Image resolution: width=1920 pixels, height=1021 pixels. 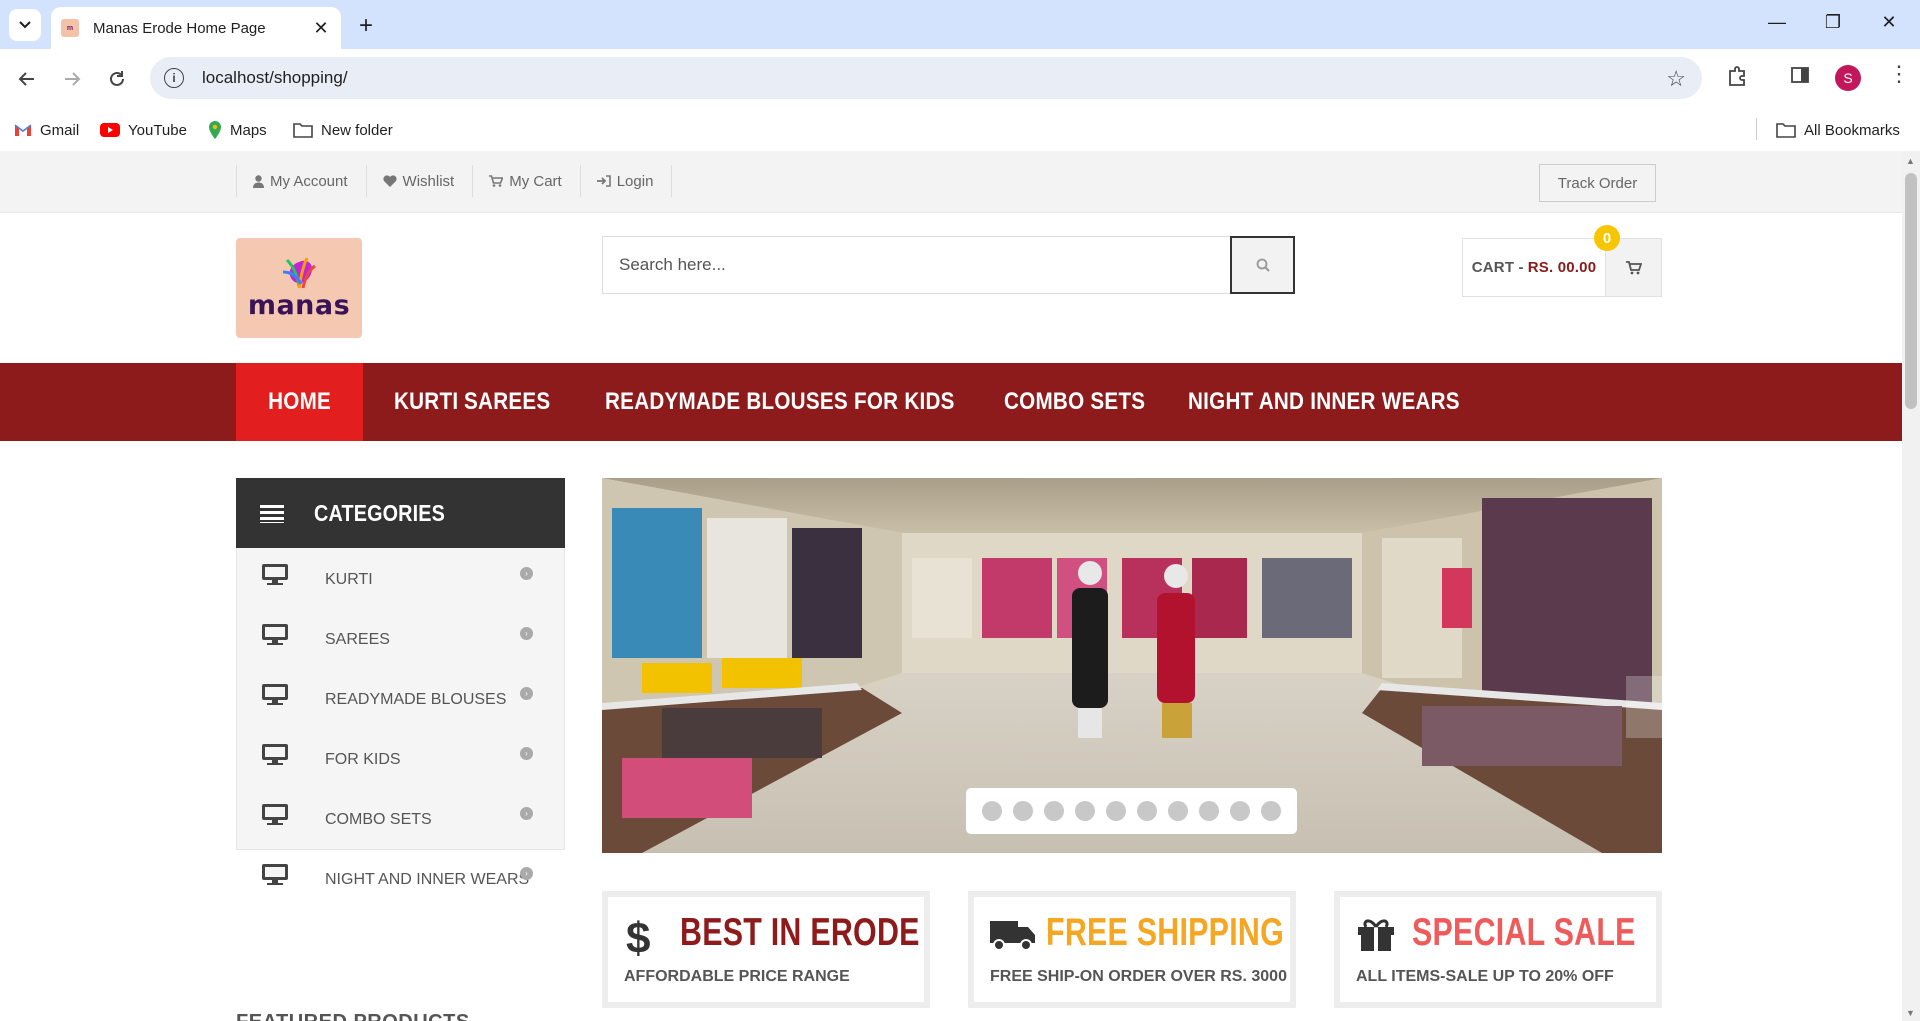 What do you see at coordinates (1910, 1013) in the screenshot?
I see `scroll-down-arrow-icon: ▼` at bounding box center [1910, 1013].